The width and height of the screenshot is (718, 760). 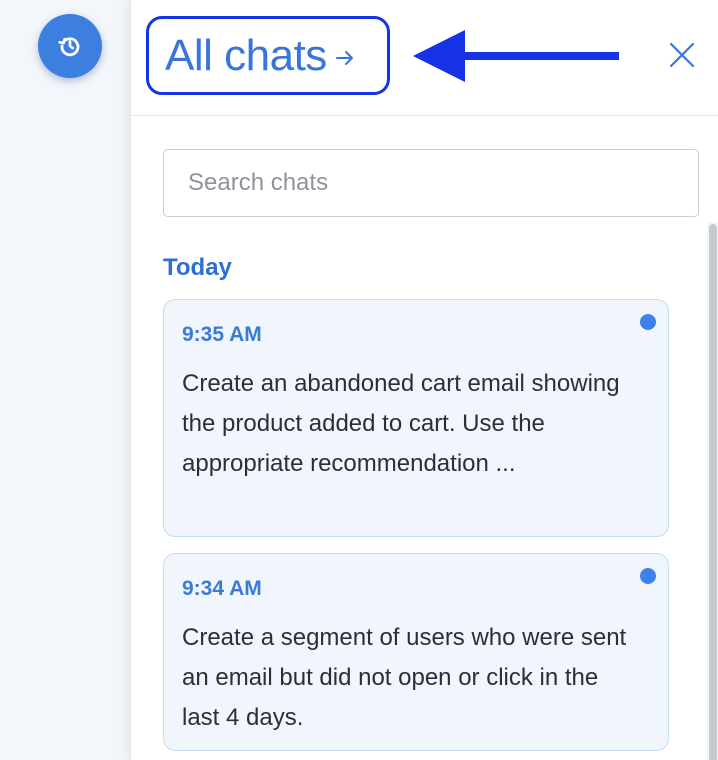 I want to click on chat-time: 9:34 AM, so click(x=222, y=588).